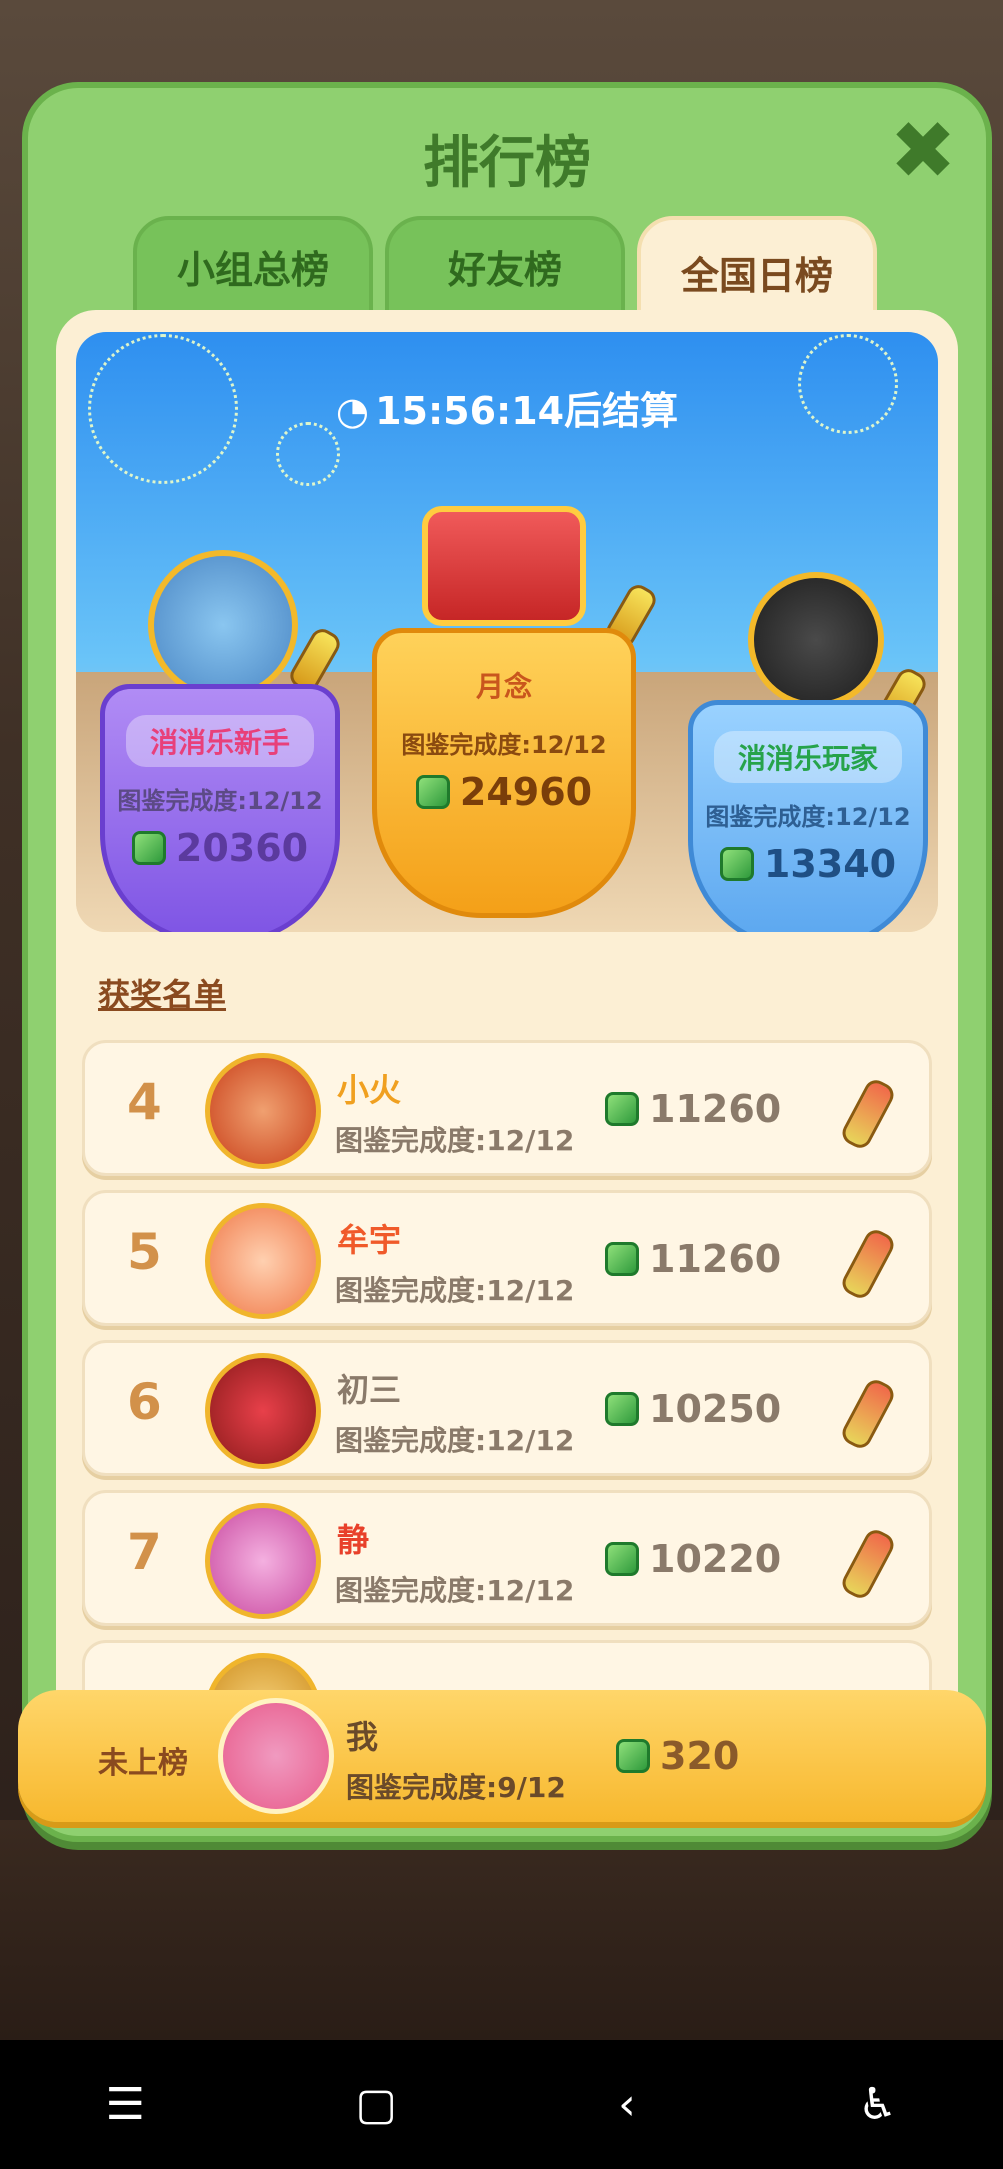 The width and height of the screenshot is (1003, 2169). What do you see at coordinates (144, 1102) in the screenshot?
I see `rank-number: 4` at bounding box center [144, 1102].